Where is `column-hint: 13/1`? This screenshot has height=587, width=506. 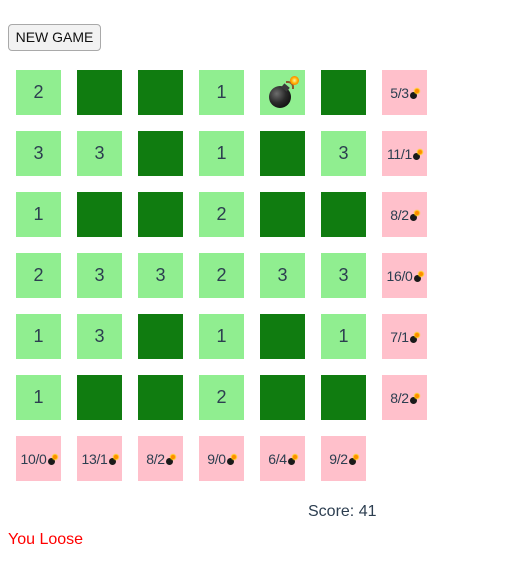
column-hint: 13/1 is located at coordinates (99, 458).